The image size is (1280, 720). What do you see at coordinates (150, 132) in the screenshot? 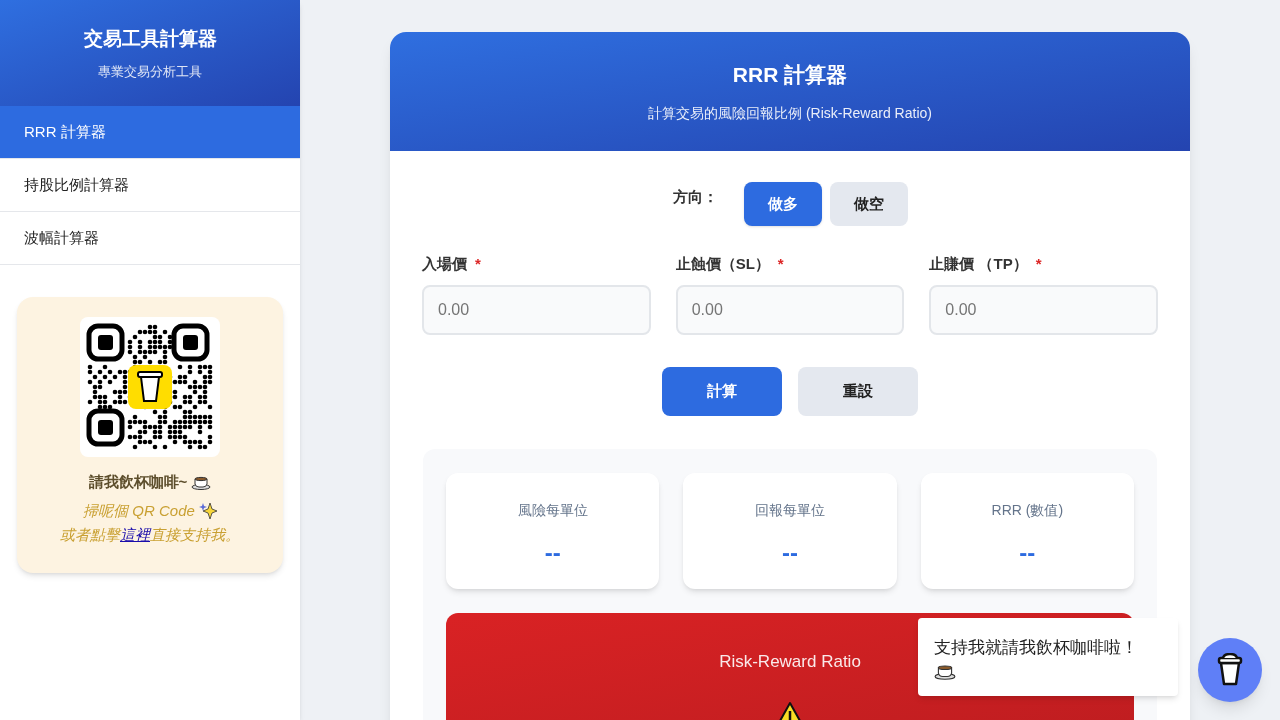
I see `nav-item: RRR 計算器` at bounding box center [150, 132].